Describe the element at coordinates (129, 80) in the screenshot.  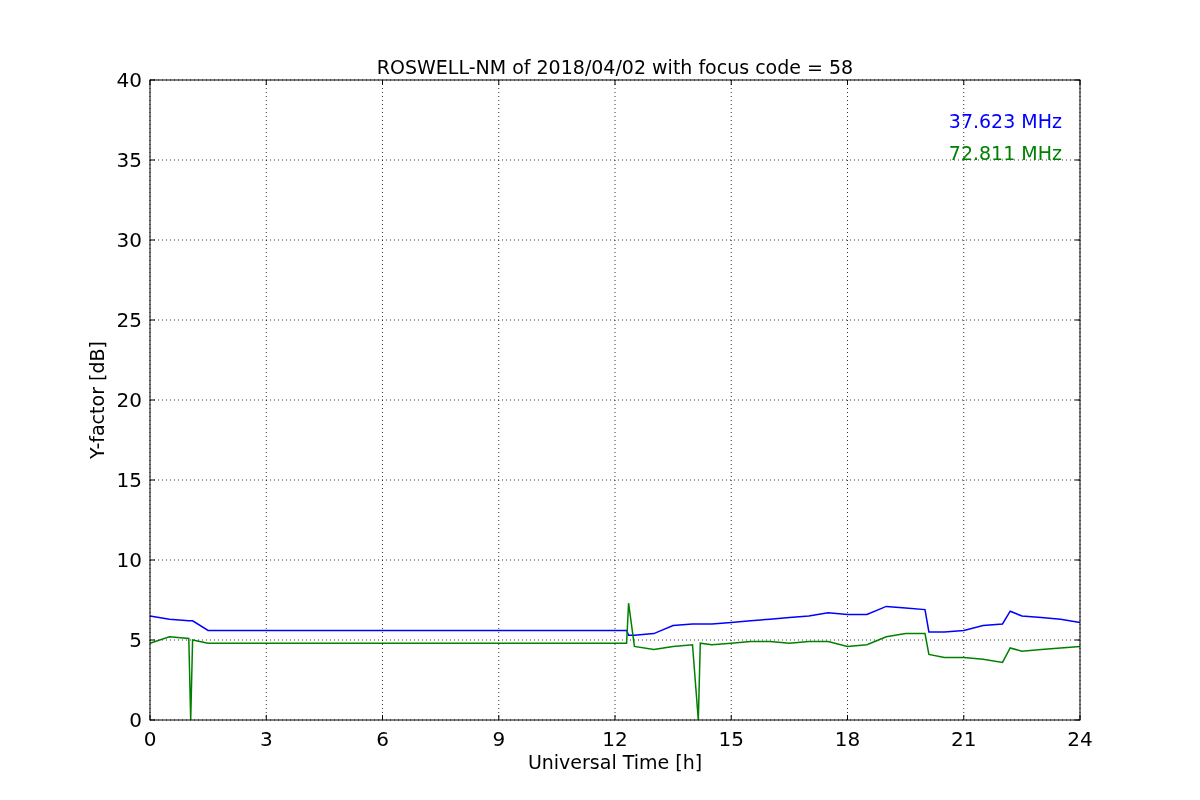
I see `tick-label: 40` at that location.